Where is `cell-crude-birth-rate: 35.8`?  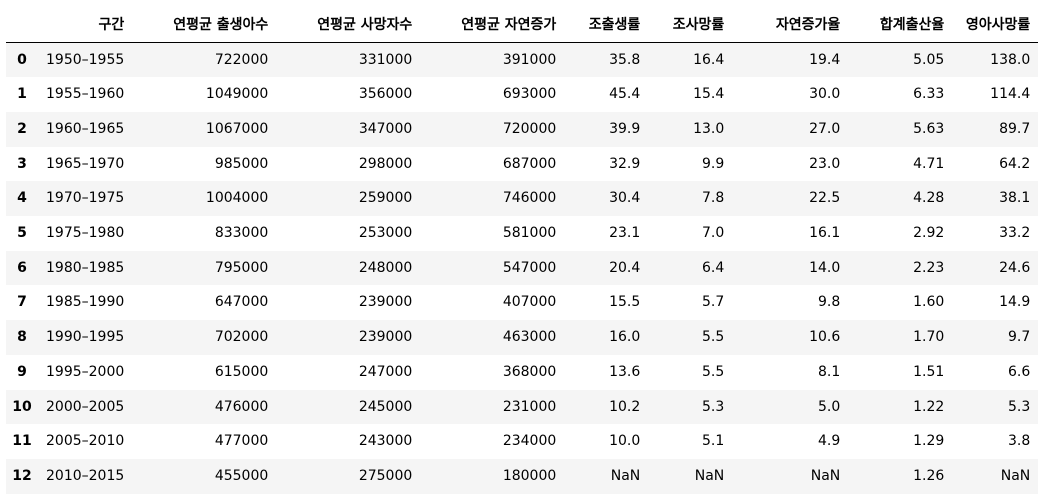 cell-crude-birth-rate: 35.8 is located at coordinates (625, 59).